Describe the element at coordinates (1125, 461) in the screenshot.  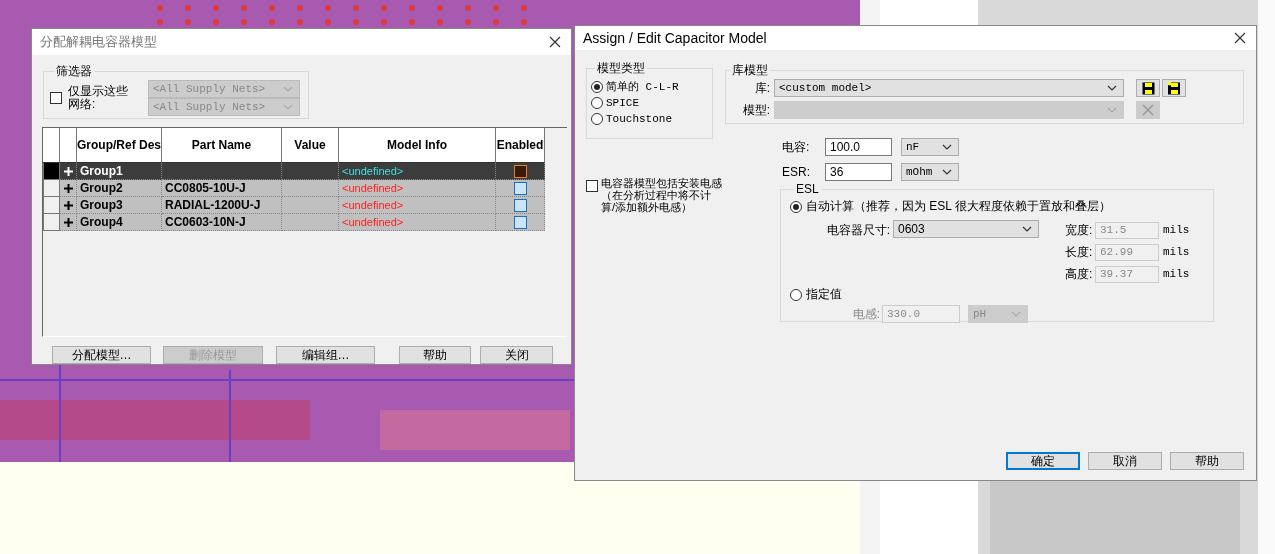
I see `dialog-button: 取消` at that location.